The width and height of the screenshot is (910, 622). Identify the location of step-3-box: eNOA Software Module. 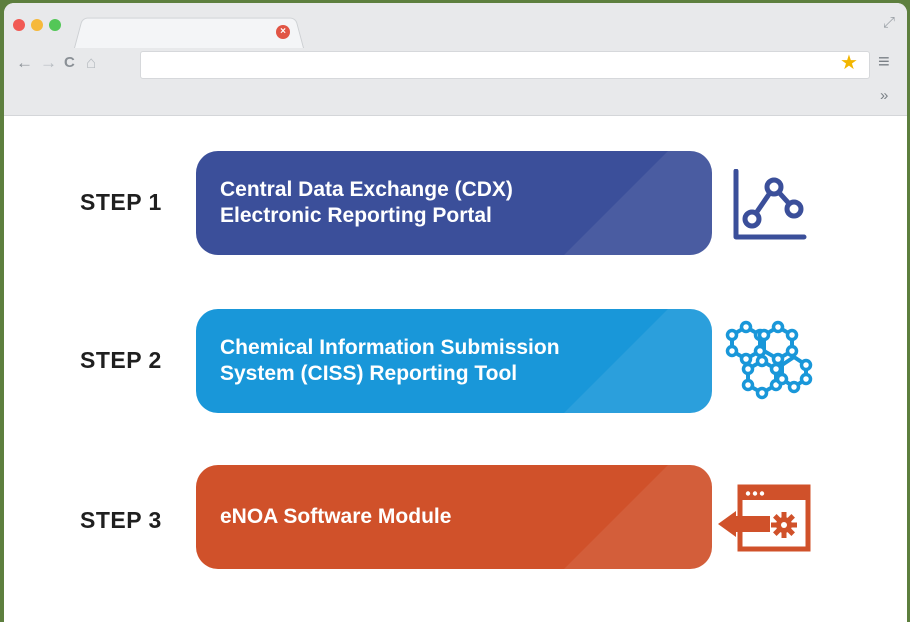
(454, 517).